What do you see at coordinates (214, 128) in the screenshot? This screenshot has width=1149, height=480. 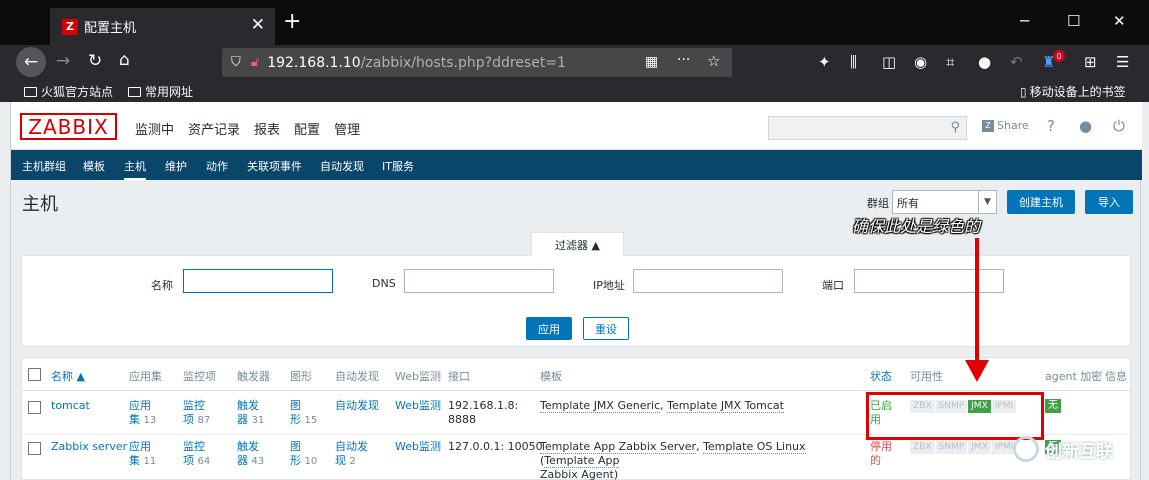 I see `menu-inventory: 资产记录` at bounding box center [214, 128].